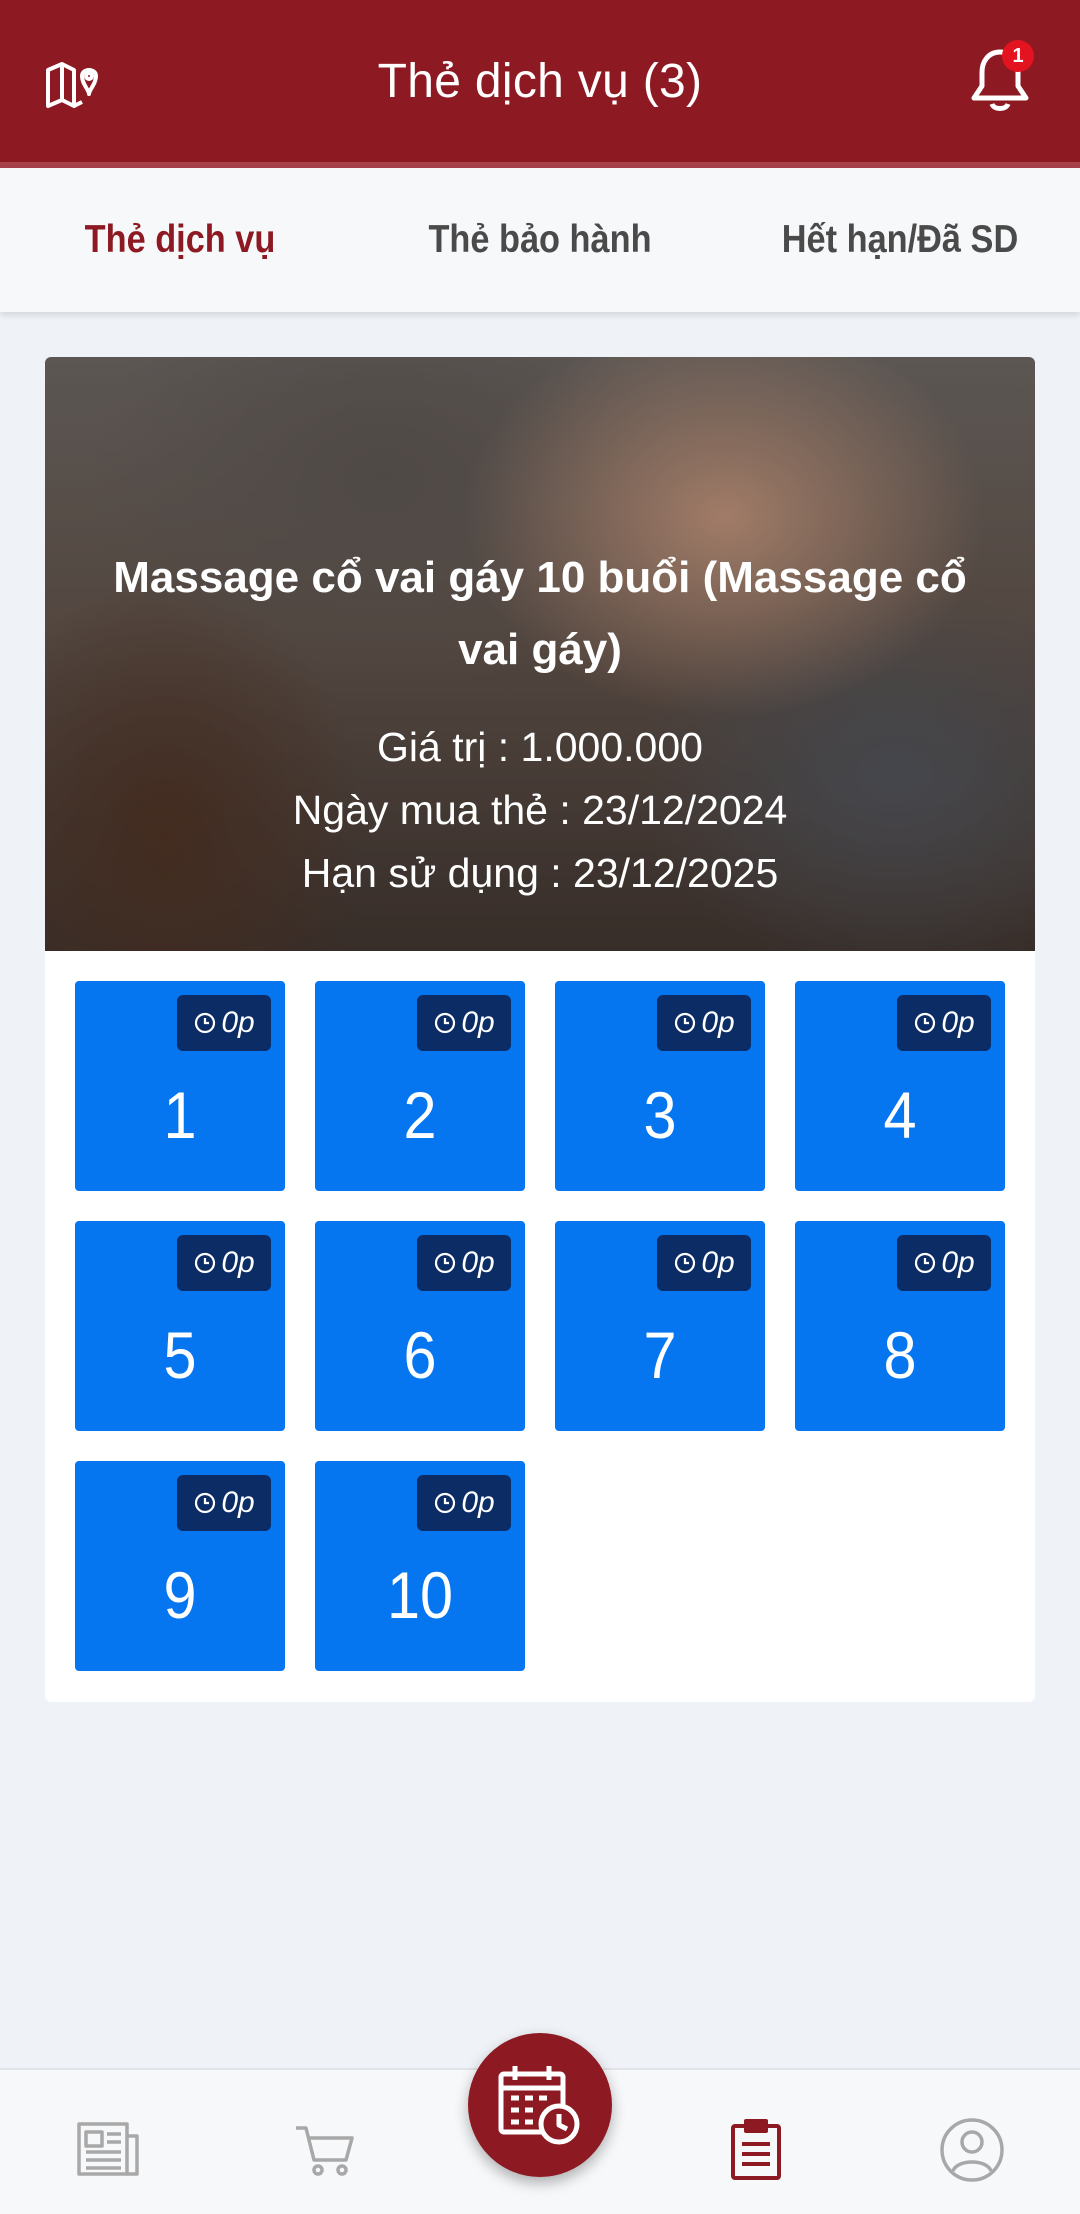  Describe the element at coordinates (180, 1355) in the screenshot. I see `session-number: 5` at that location.